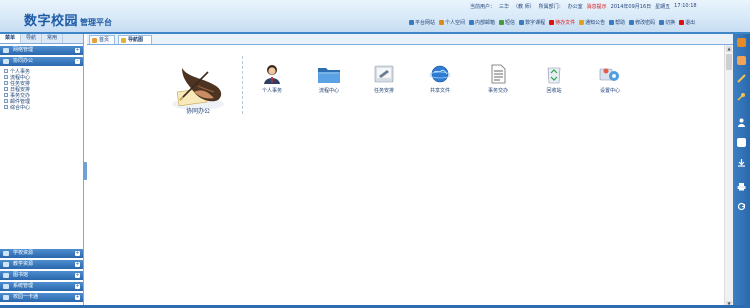 The height and width of the screenshot is (308, 750). I want to click on quicklink-label: 内部邮箱, so click(485, 22).